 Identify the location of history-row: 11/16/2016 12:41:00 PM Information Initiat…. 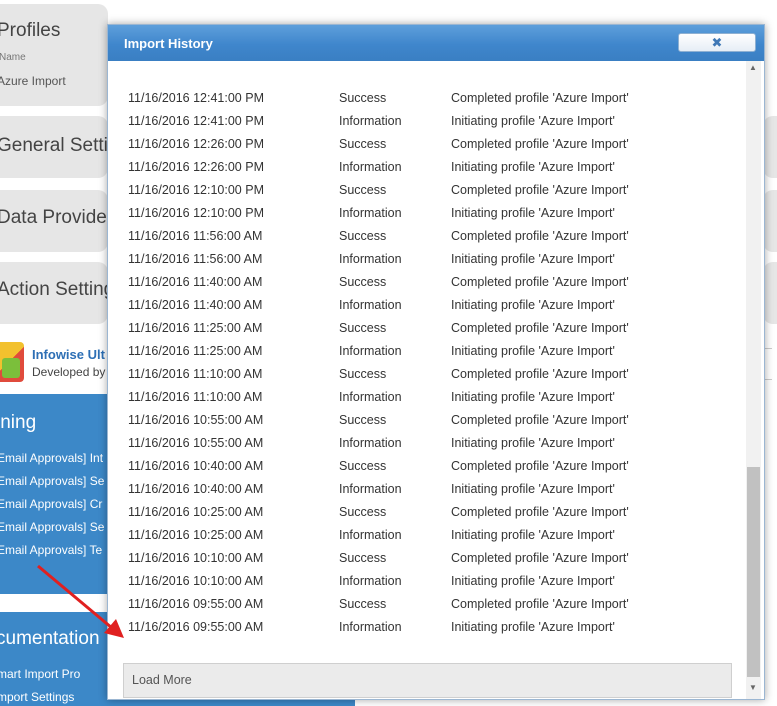
(427, 125).